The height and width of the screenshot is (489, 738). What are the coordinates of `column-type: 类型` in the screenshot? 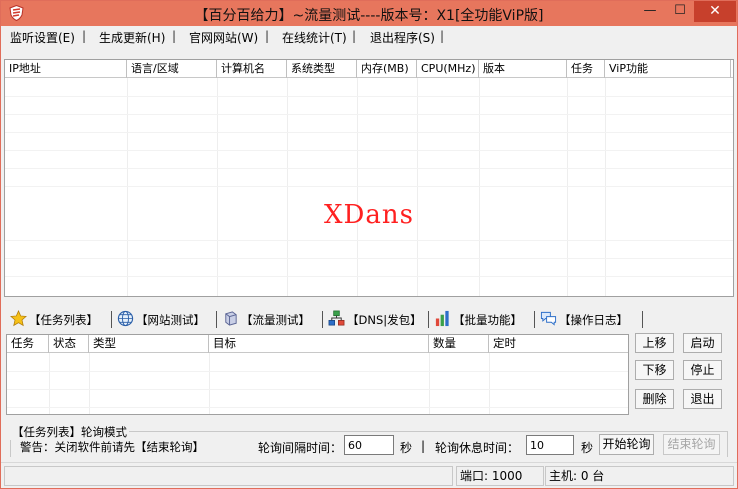 It's located at (149, 344).